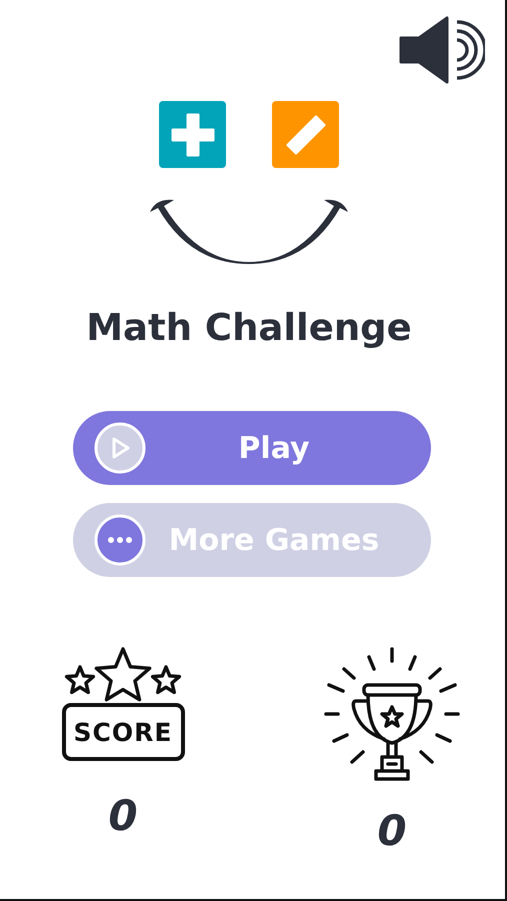 The height and width of the screenshot is (901, 507). Describe the element at coordinates (305, 134) in the screenshot. I see `minus-icon` at that location.